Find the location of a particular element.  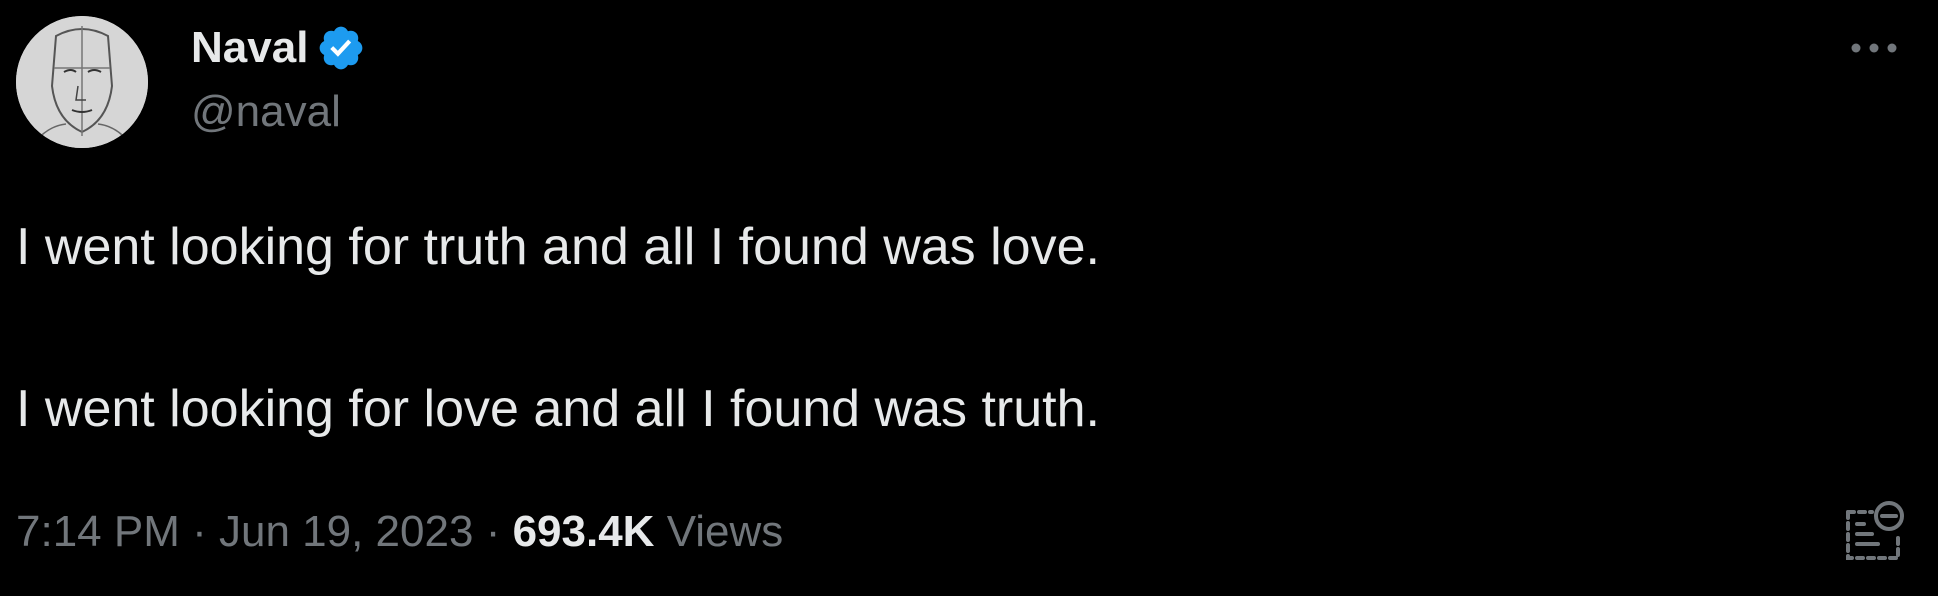

more-options-button is located at coordinates (1874, 48).